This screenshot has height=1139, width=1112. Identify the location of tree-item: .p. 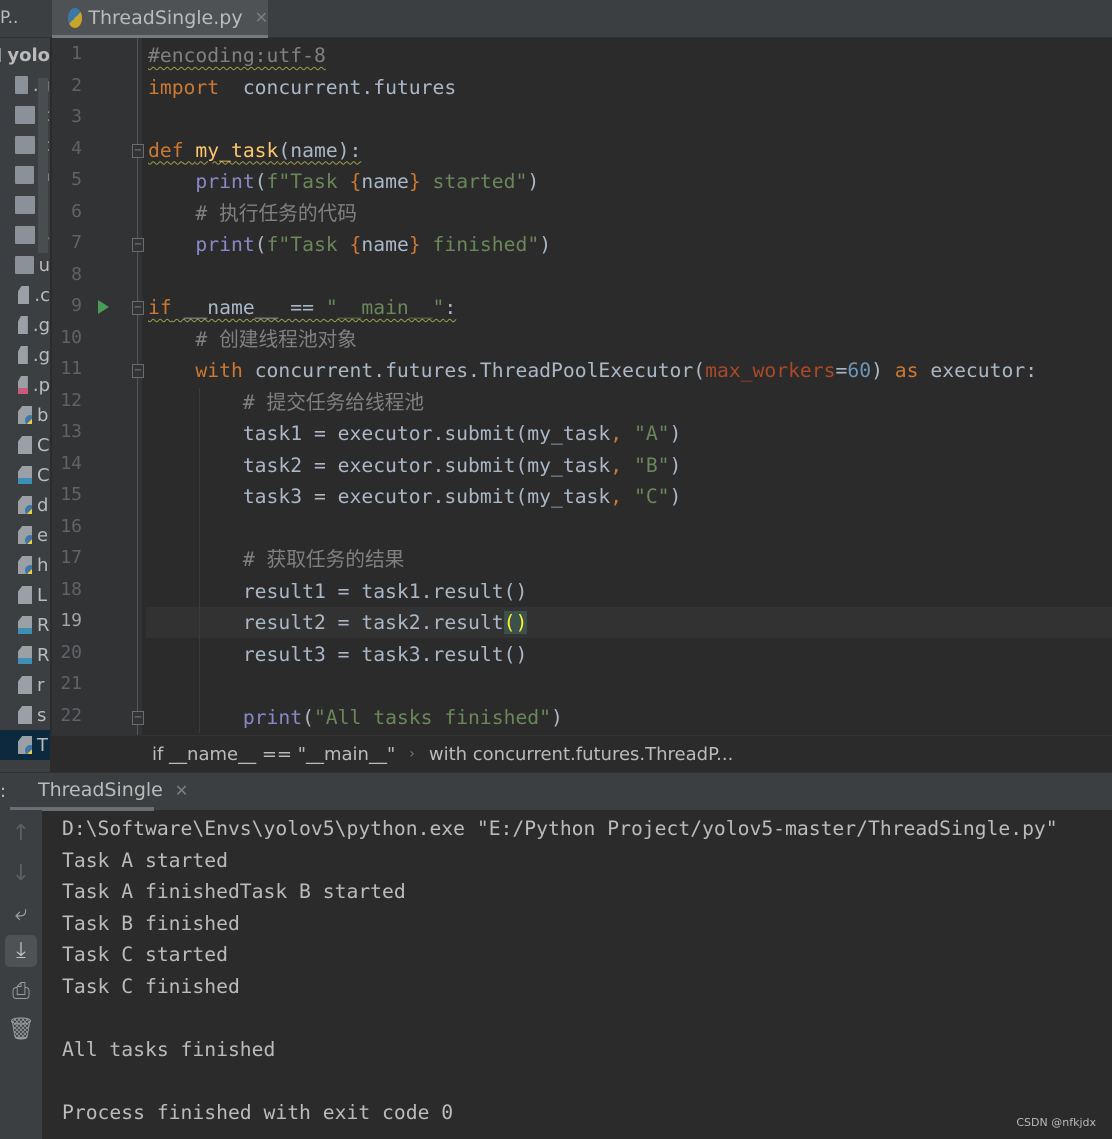
(25, 385).